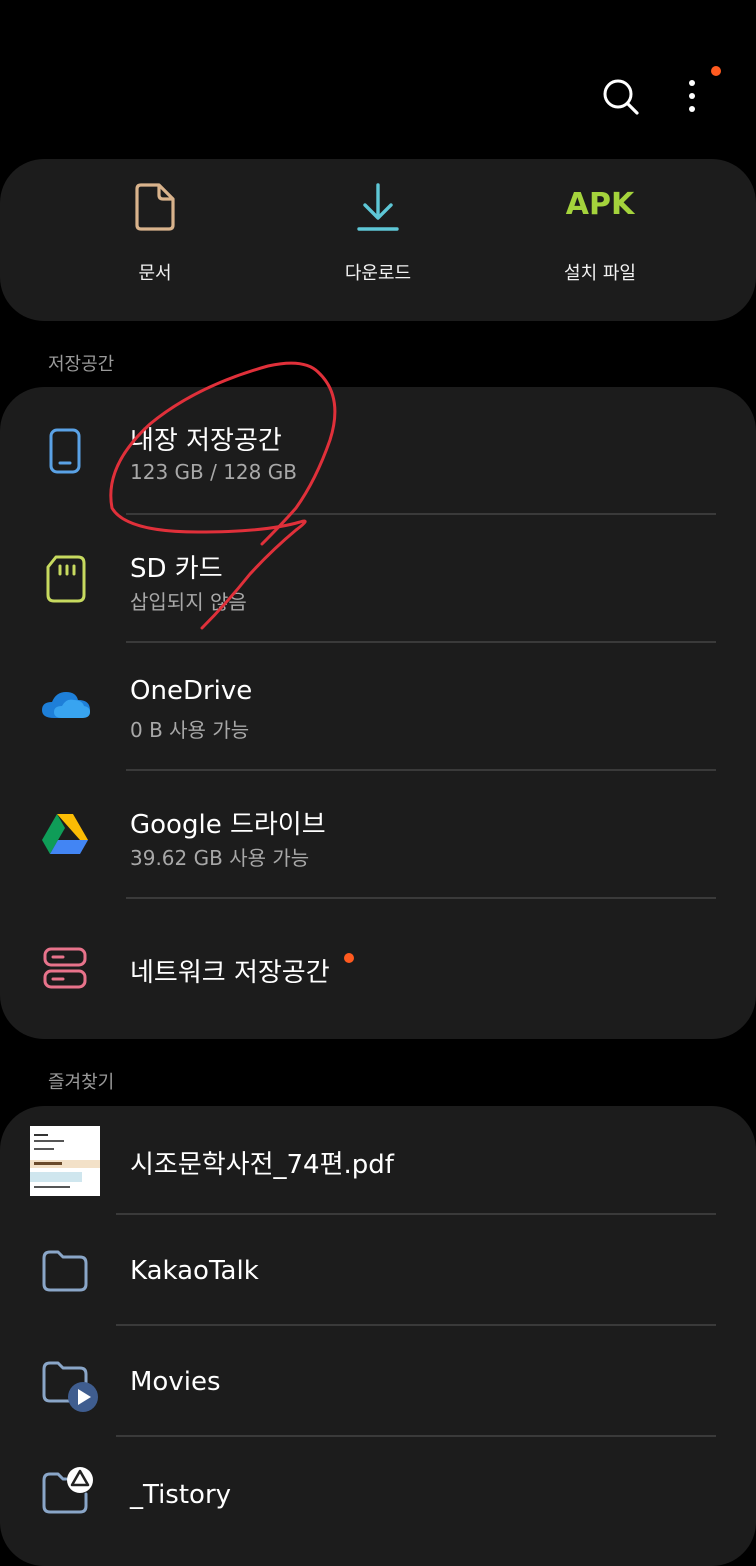  What do you see at coordinates (378, 707) in the screenshot?
I see `storage-item-onedrive: OneDrive 0 B 사용 가능` at bounding box center [378, 707].